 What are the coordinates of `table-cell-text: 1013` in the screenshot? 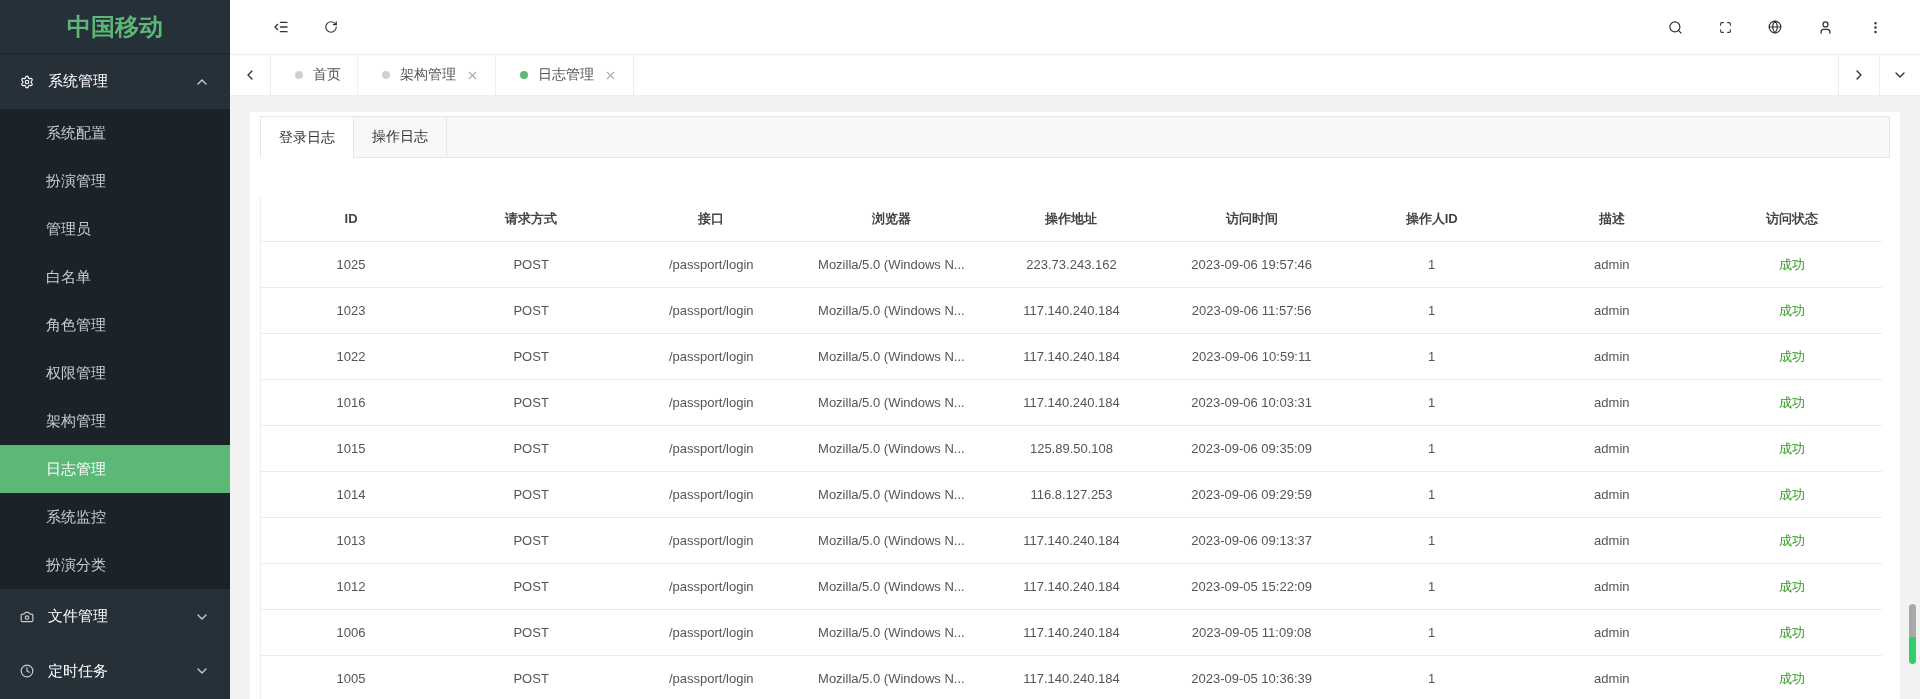 It's located at (351, 540).